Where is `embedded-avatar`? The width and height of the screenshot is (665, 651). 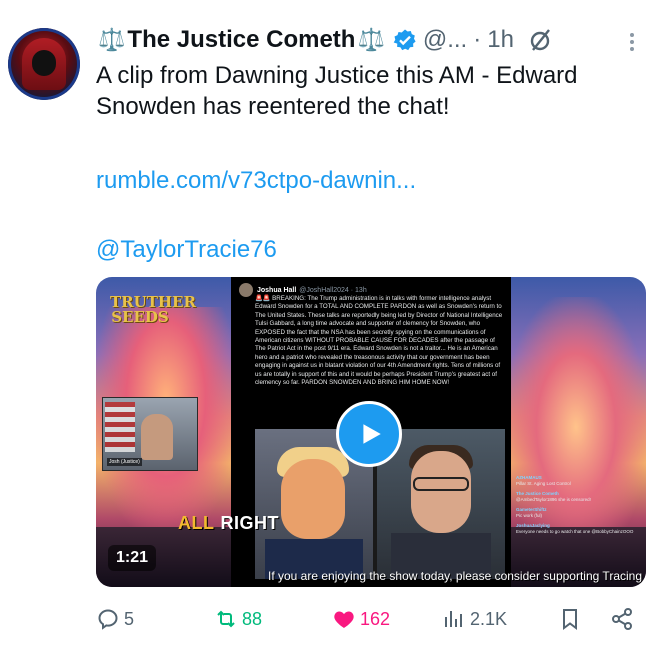
embedded-avatar is located at coordinates (246, 290).